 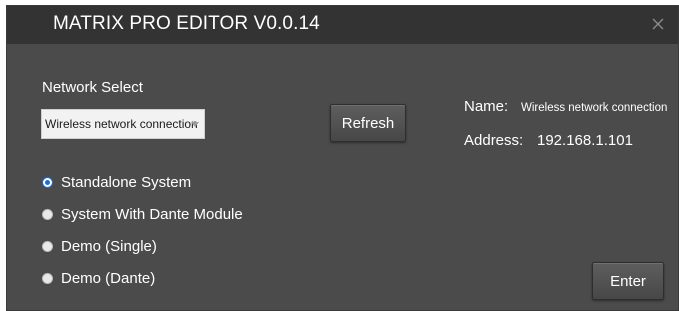 What do you see at coordinates (368, 123) in the screenshot?
I see `refresh-button: Refresh` at bounding box center [368, 123].